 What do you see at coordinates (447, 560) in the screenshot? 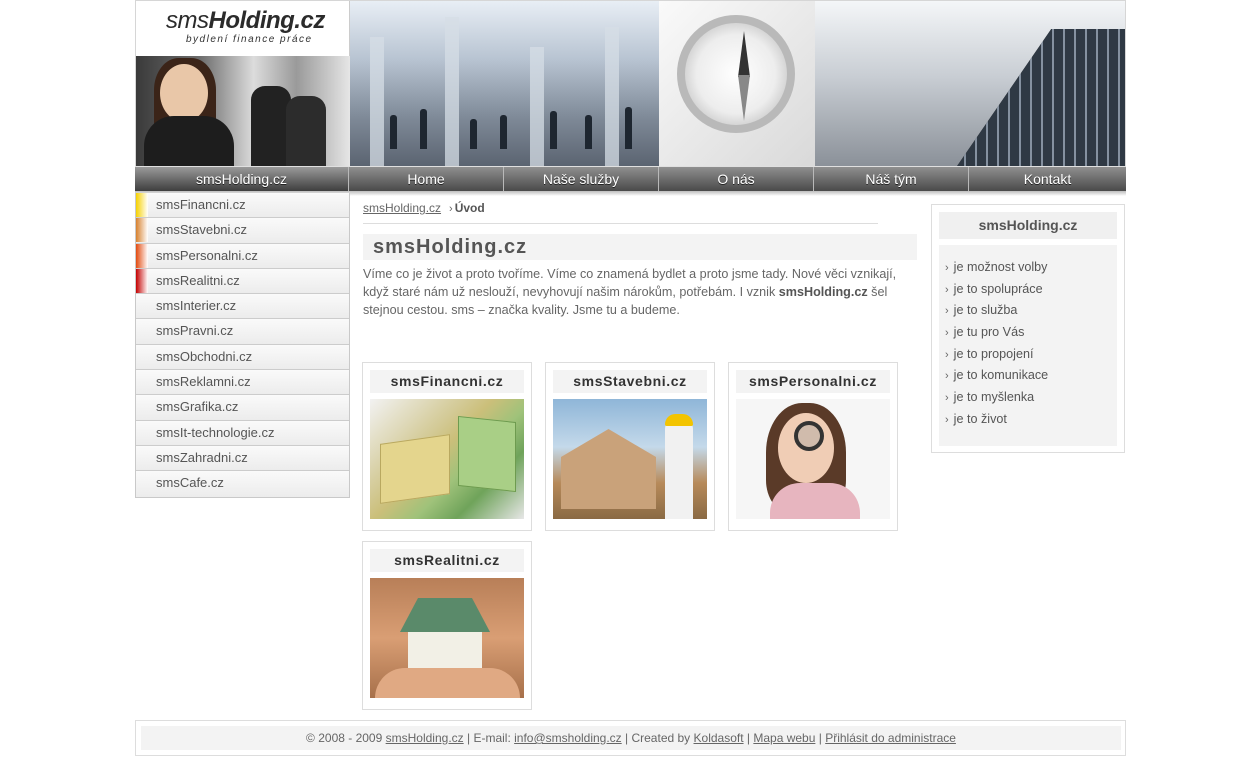
I see `card-title: smsRealitni.cz` at bounding box center [447, 560].